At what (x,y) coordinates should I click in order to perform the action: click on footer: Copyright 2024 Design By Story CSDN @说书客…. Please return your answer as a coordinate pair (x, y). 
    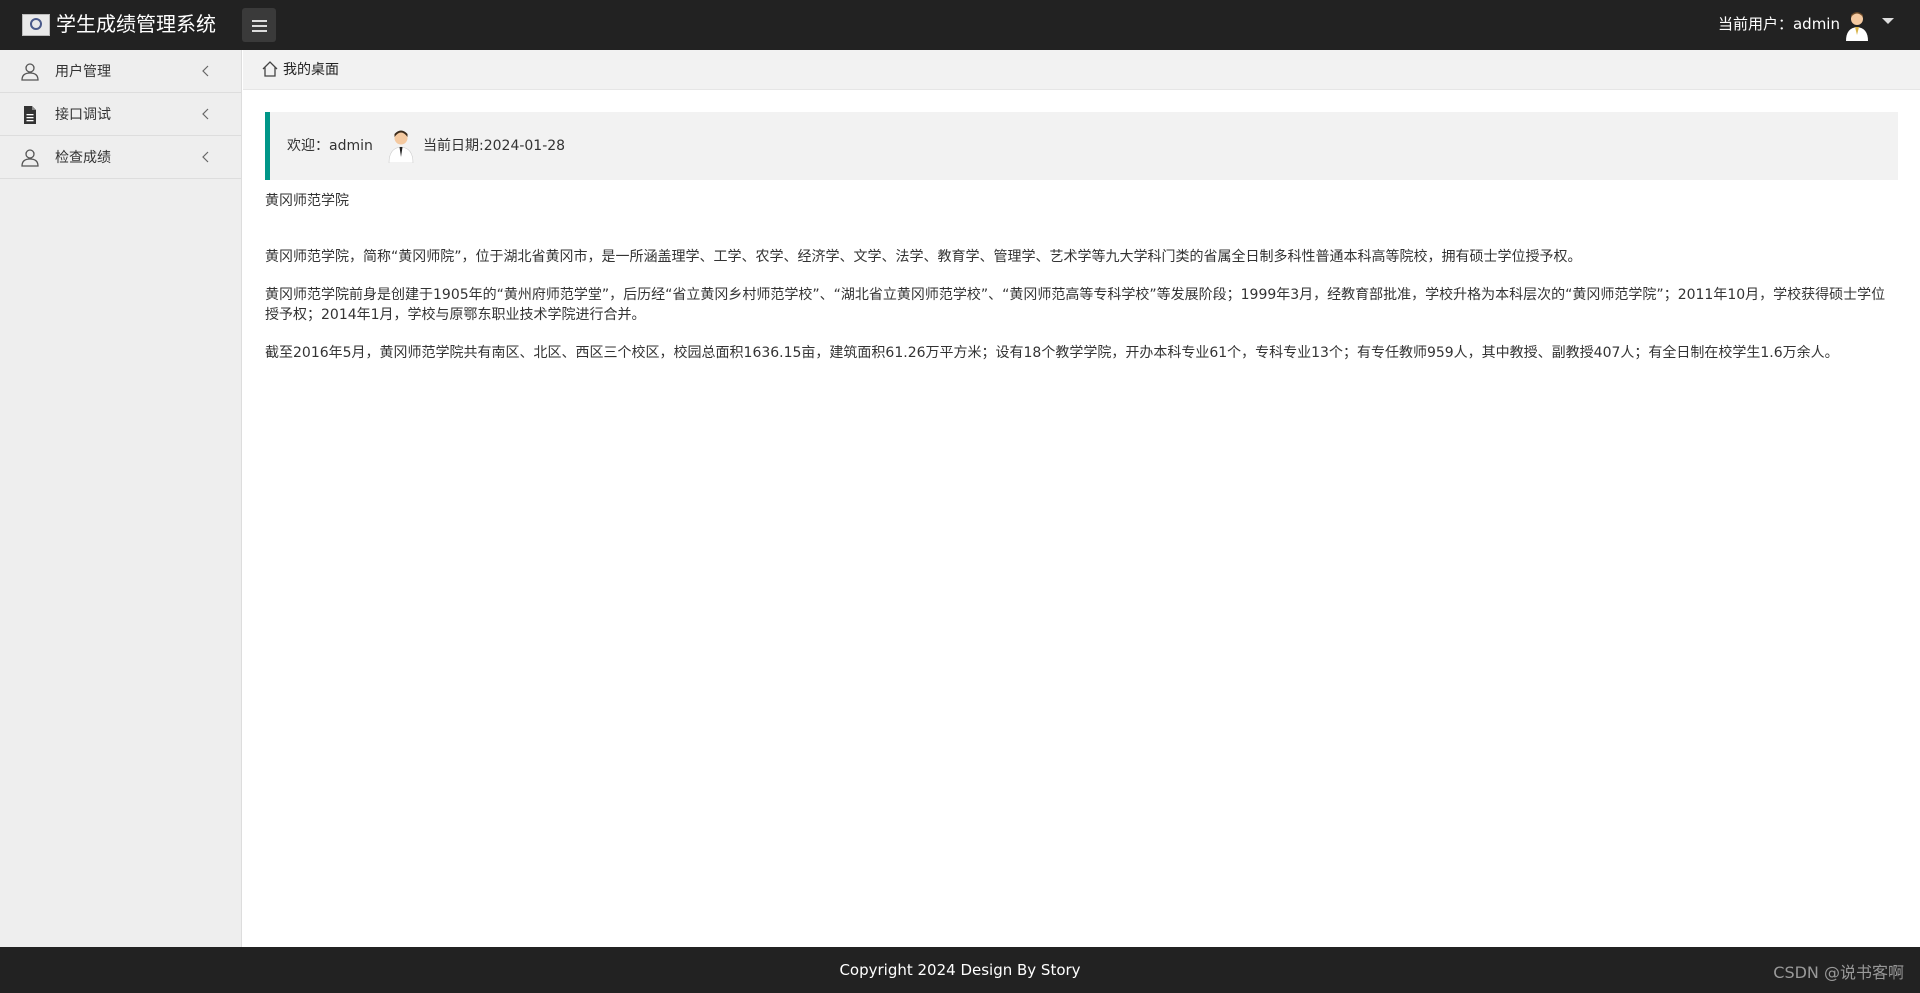
    Looking at the image, I should click on (960, 970).